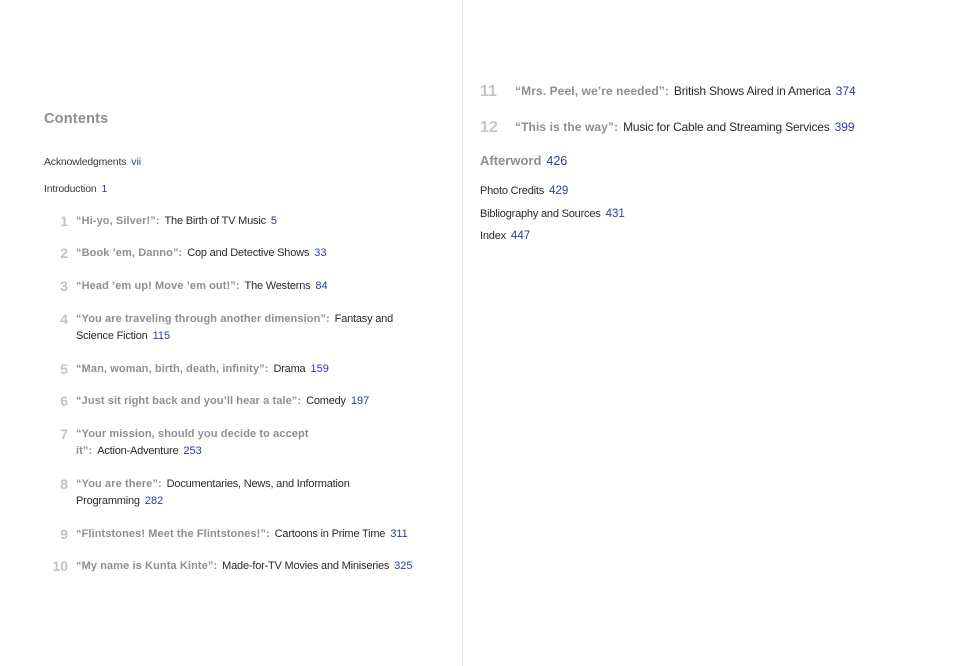 Image resolution: width=954 pixels, height=666 pixels. I want to click on chapter-number: 12, so click(489, 127).